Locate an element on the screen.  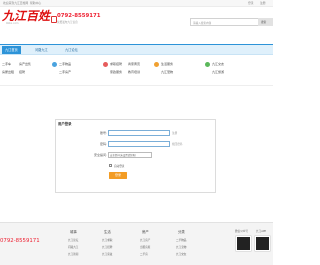
category-link: 二手物品 is located at coordinates (65, 64).